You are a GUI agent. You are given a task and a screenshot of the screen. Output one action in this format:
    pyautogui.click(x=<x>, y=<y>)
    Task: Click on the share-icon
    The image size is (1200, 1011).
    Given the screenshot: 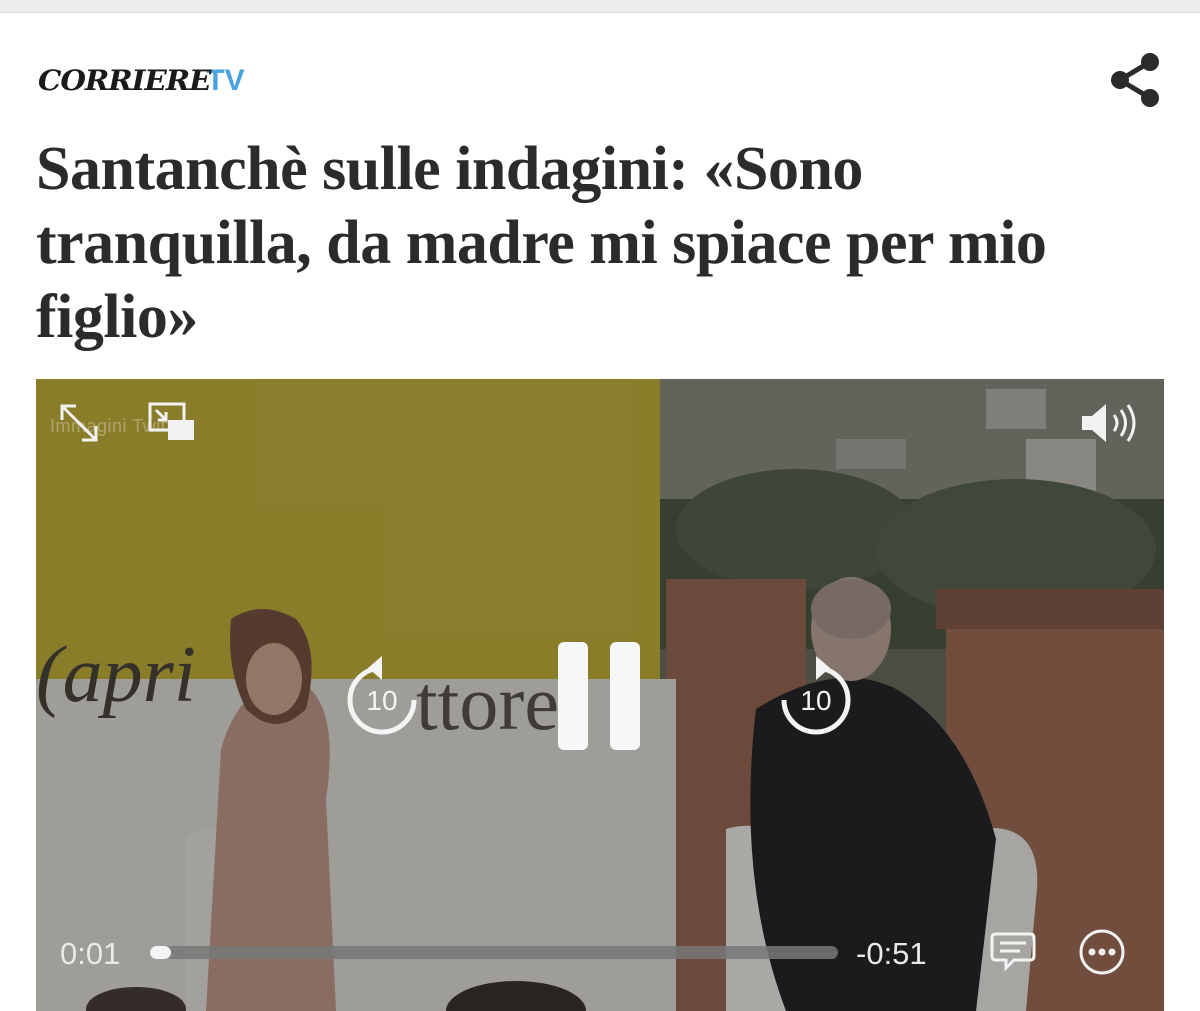 What is the action you would take?
    pyautogui.click(x=1134, y=80)
    